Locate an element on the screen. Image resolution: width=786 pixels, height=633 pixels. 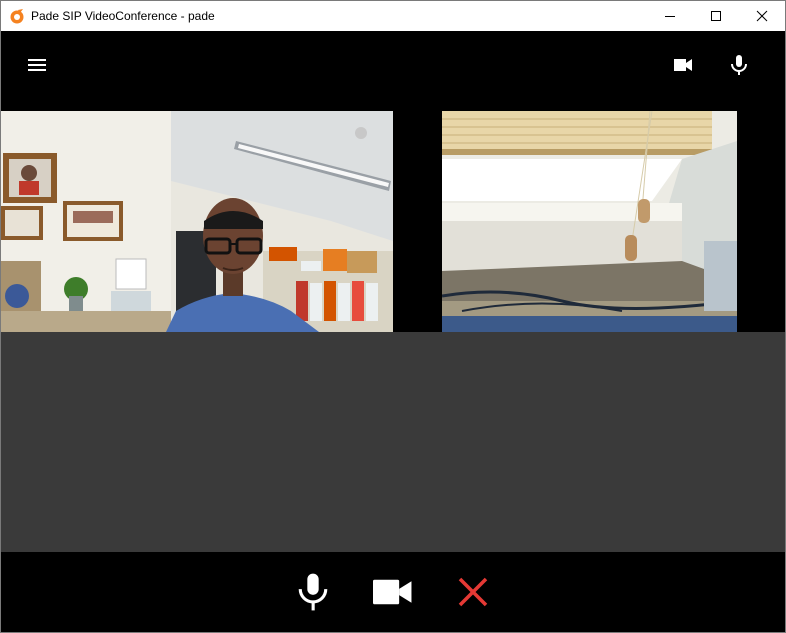
mute-microphone-button is located at coordinates (313, 592).